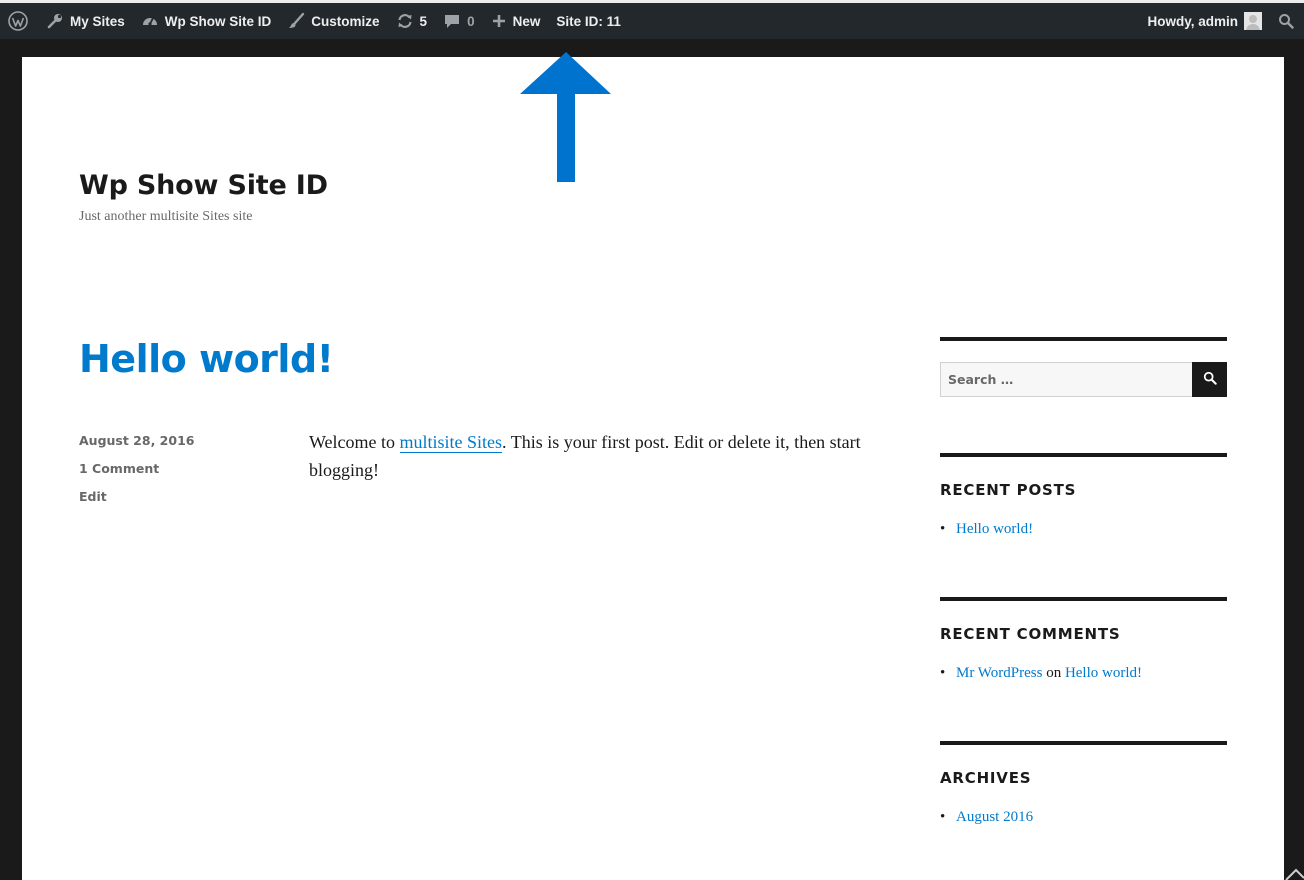 The height and width of the screenshot is (880, 1304). What do you see at coordinates (1103, 673) in the screenshot?
I see `comment-post-link: Hello world!` at bounding box center [1103, 673].